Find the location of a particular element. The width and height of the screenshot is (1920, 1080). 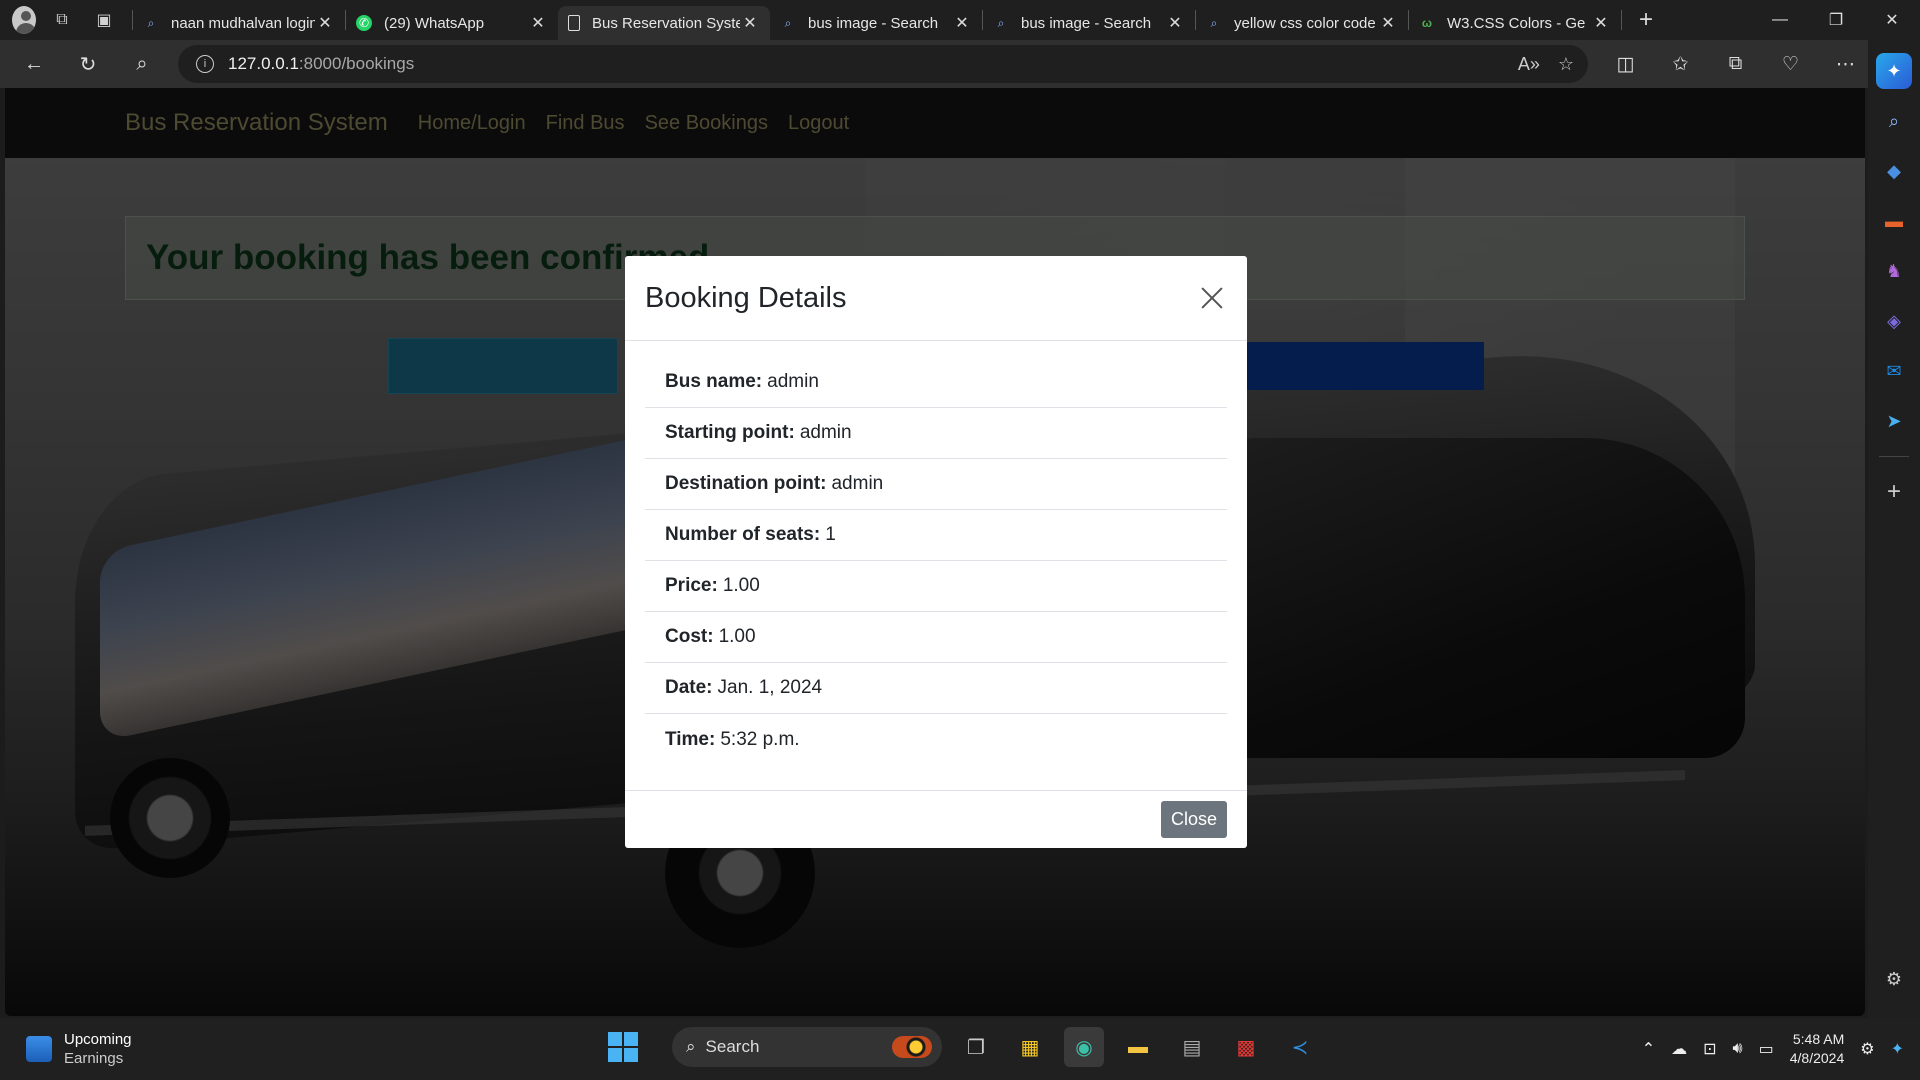

onedrive-cloud-icon: ☁ is located at coordinates (1679, 1049).